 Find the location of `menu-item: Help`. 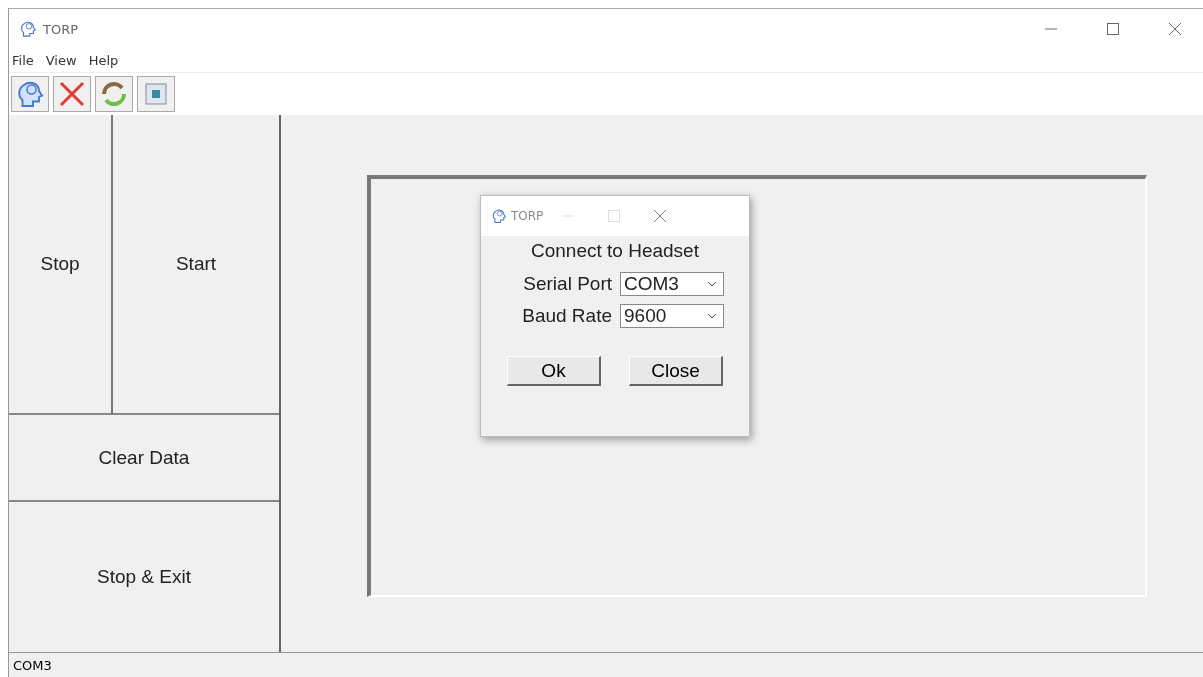

menu-item: Help is located at coordinates (103, 60).